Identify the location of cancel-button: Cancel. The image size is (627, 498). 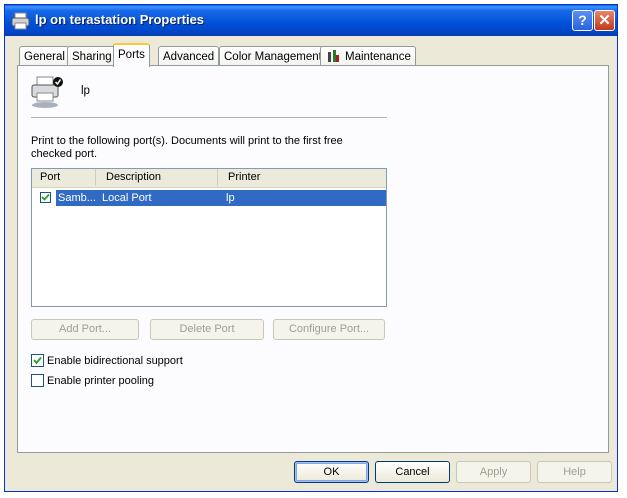
(412, 472).